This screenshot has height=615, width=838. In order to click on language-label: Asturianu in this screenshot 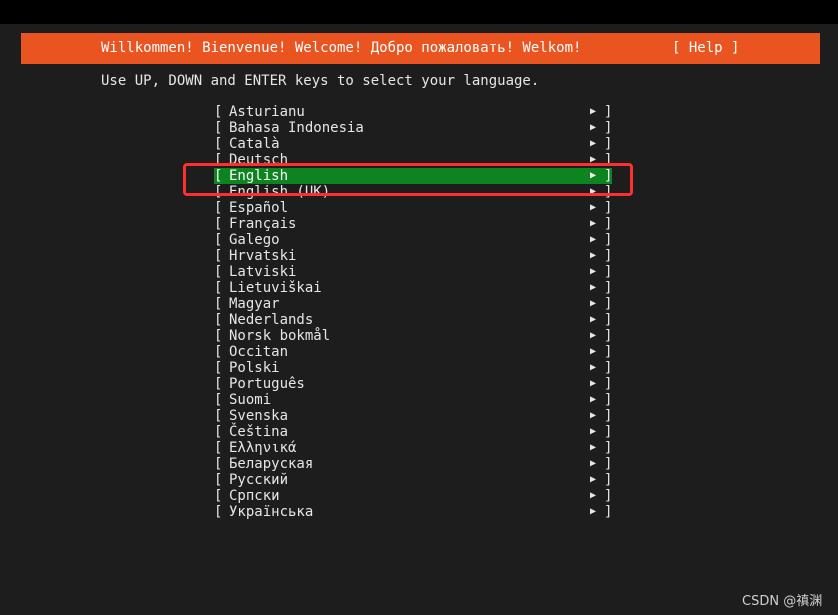, I will do `click(267, 112)`.